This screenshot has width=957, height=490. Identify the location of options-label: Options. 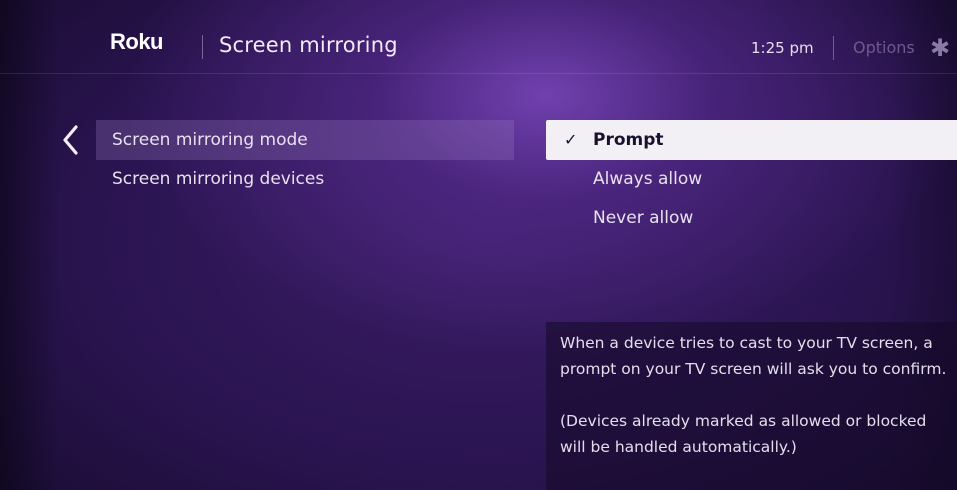
(884, 47).